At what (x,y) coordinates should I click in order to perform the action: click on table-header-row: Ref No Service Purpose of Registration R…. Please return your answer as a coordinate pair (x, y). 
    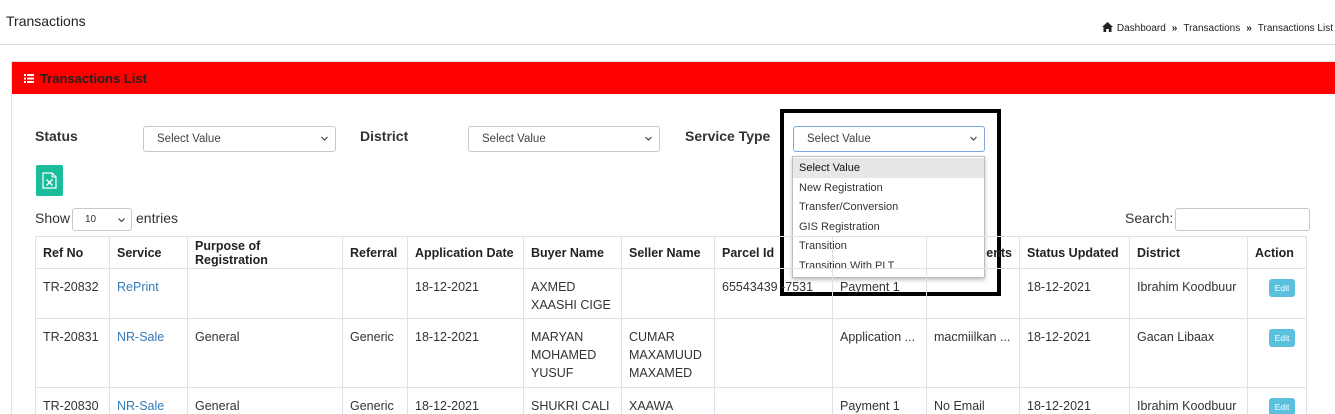
    Looking at the image, I should click on (671, 252).